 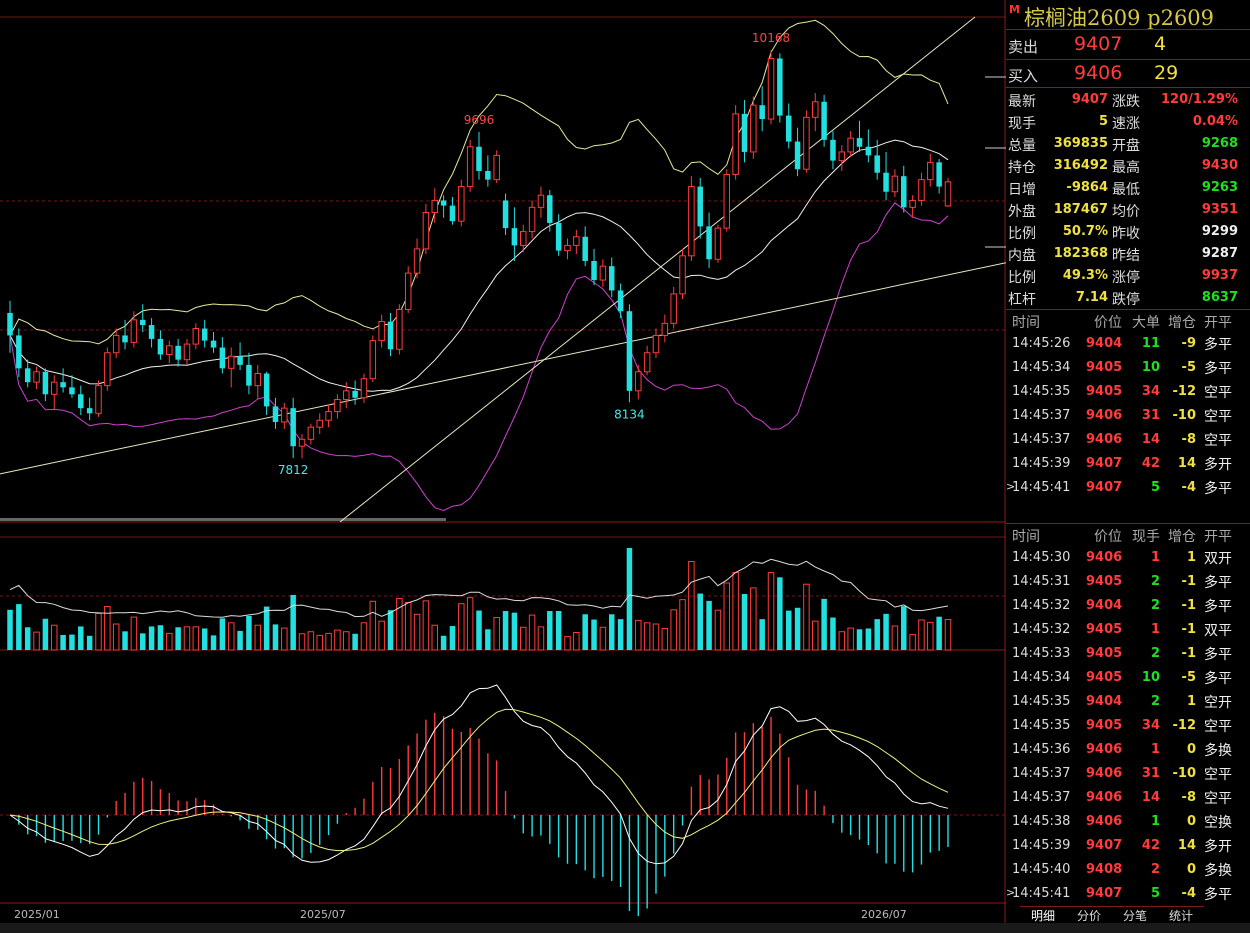 I want to click on quote-row: 比例 49.3% 涨停 9937, so click(x=1128, y=276).